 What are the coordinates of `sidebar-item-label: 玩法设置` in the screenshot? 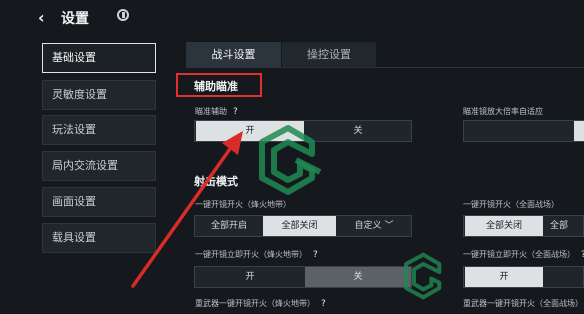 It's located at (74, 129).